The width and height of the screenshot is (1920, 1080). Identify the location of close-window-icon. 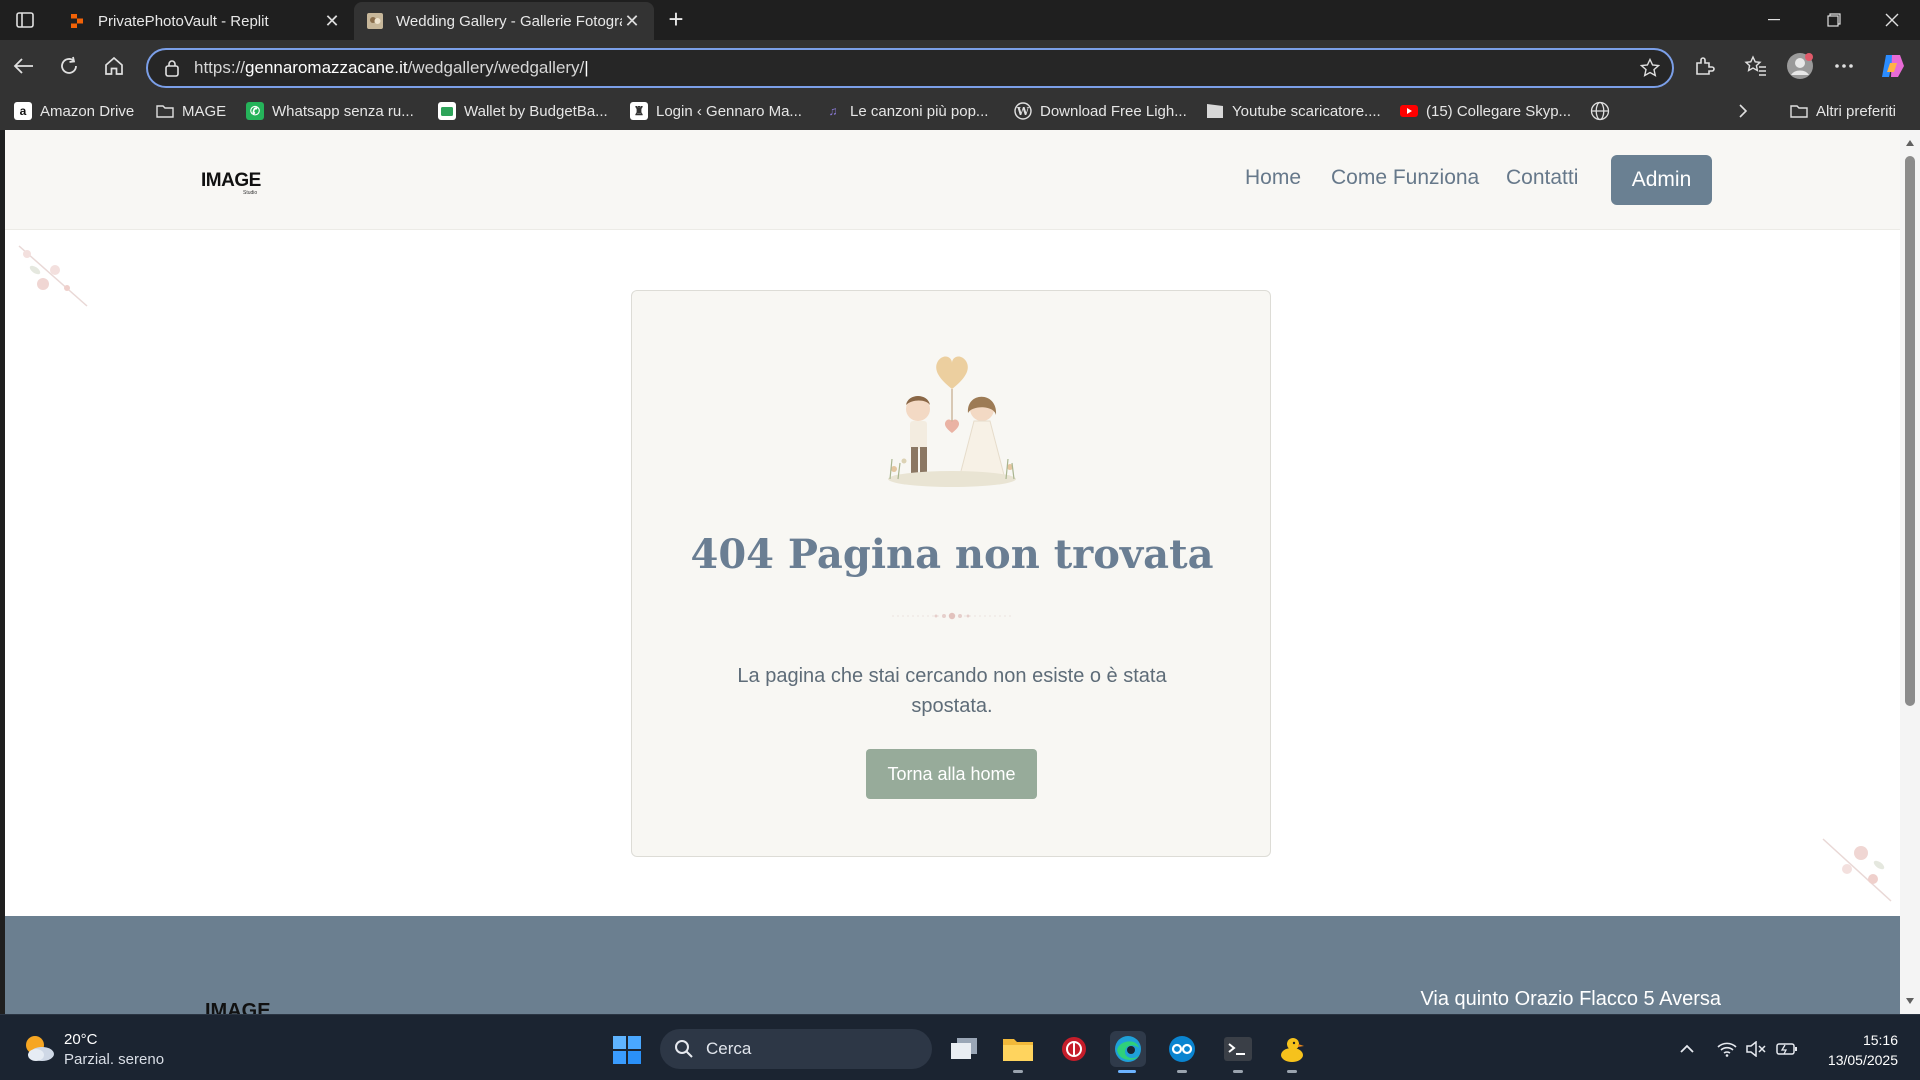
(1892, 20).